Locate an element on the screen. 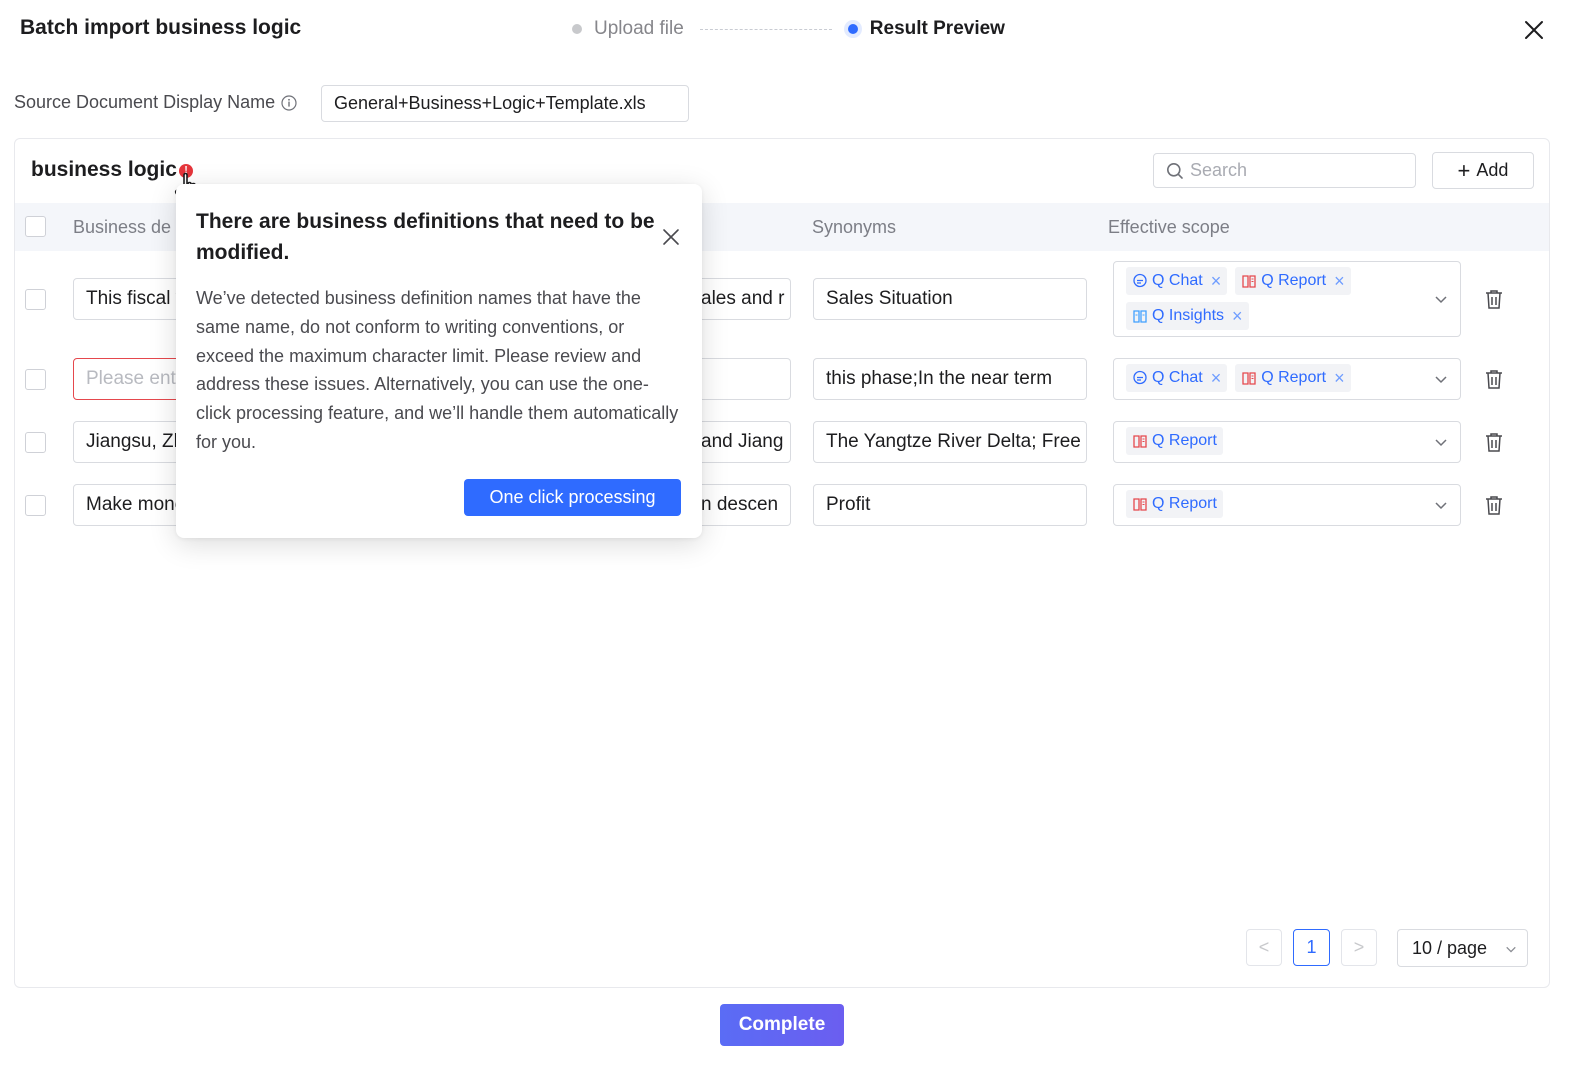 This screenshot has height=1072, width=1590. search-box is located at coordinates (1284, 170).